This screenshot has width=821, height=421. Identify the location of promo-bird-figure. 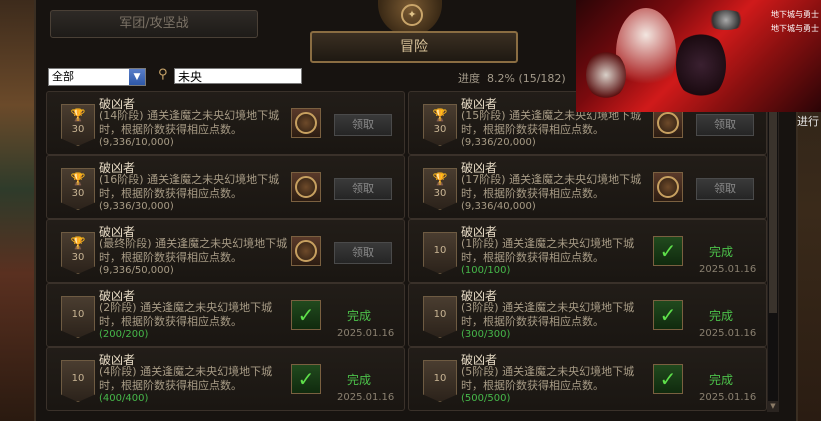
(726, 20).